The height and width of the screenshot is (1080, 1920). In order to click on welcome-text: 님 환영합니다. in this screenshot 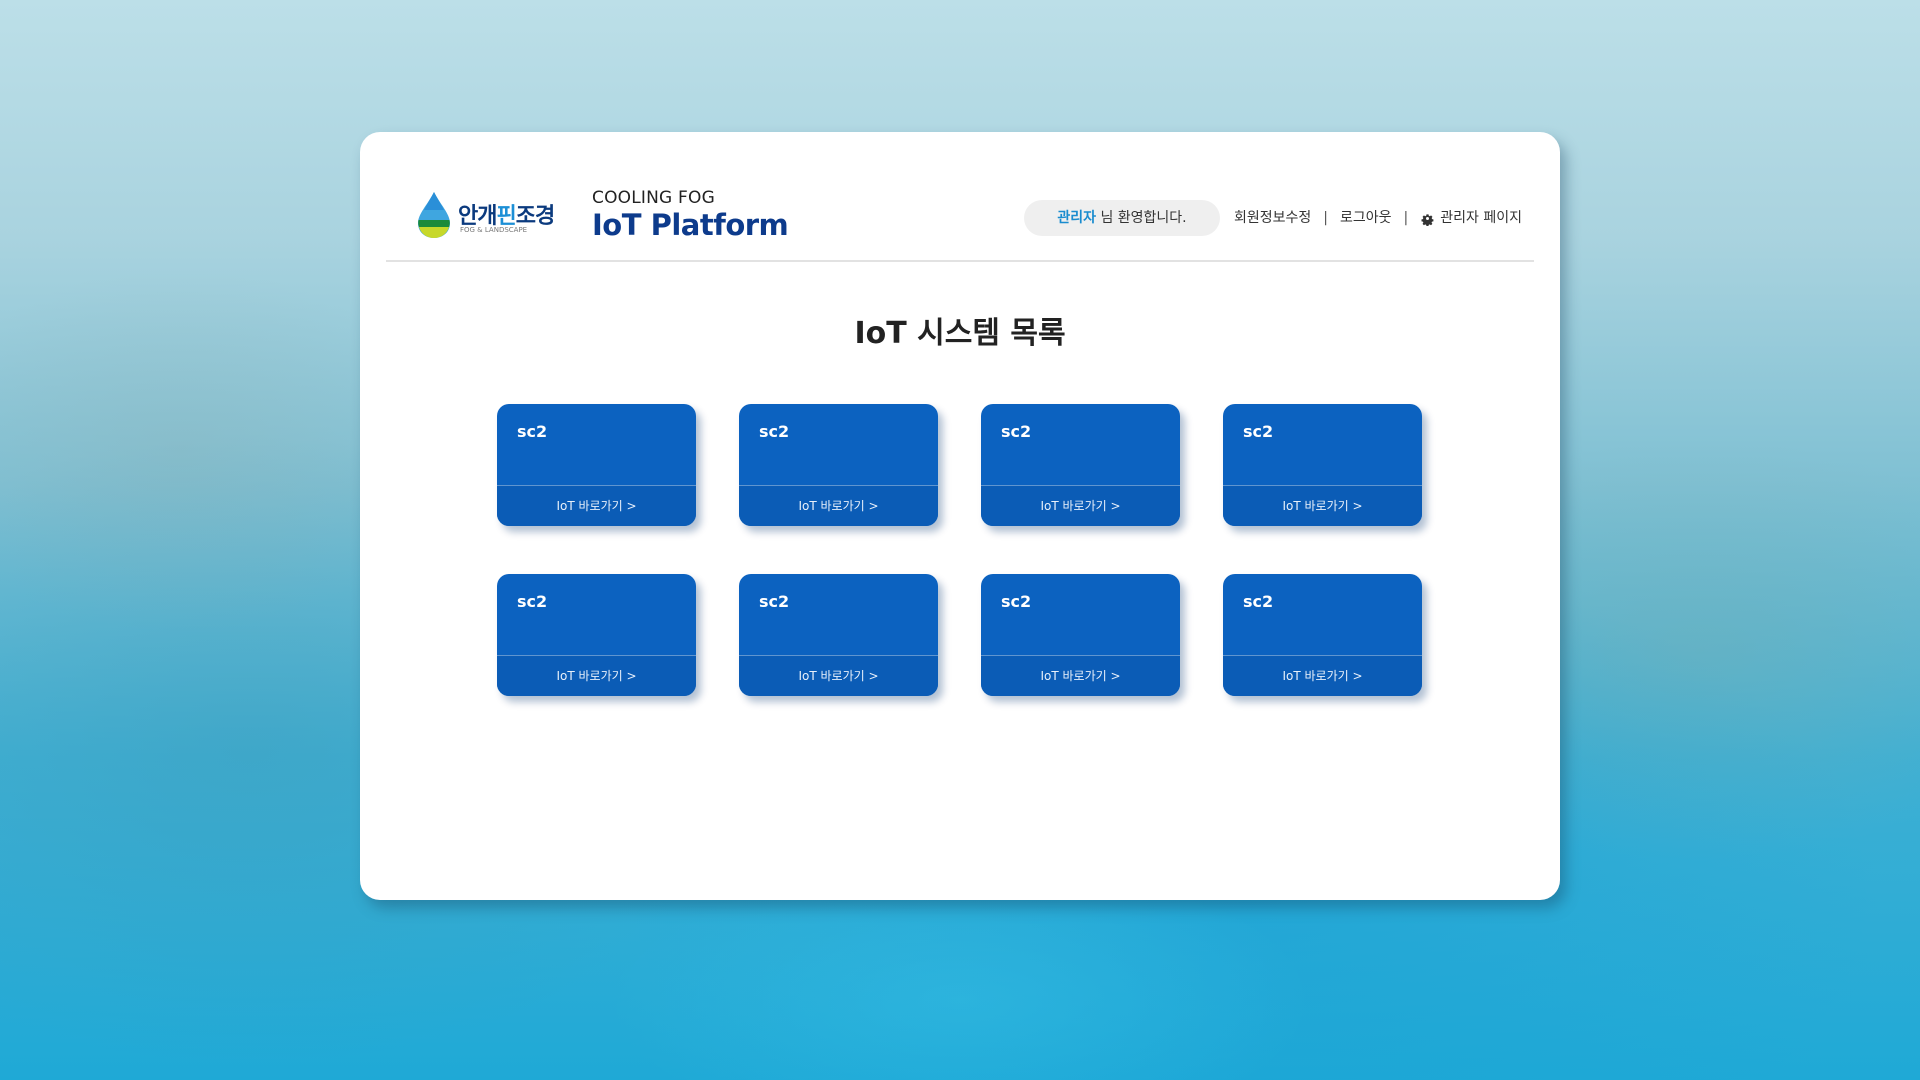, I will do `click(1141, 218)`.